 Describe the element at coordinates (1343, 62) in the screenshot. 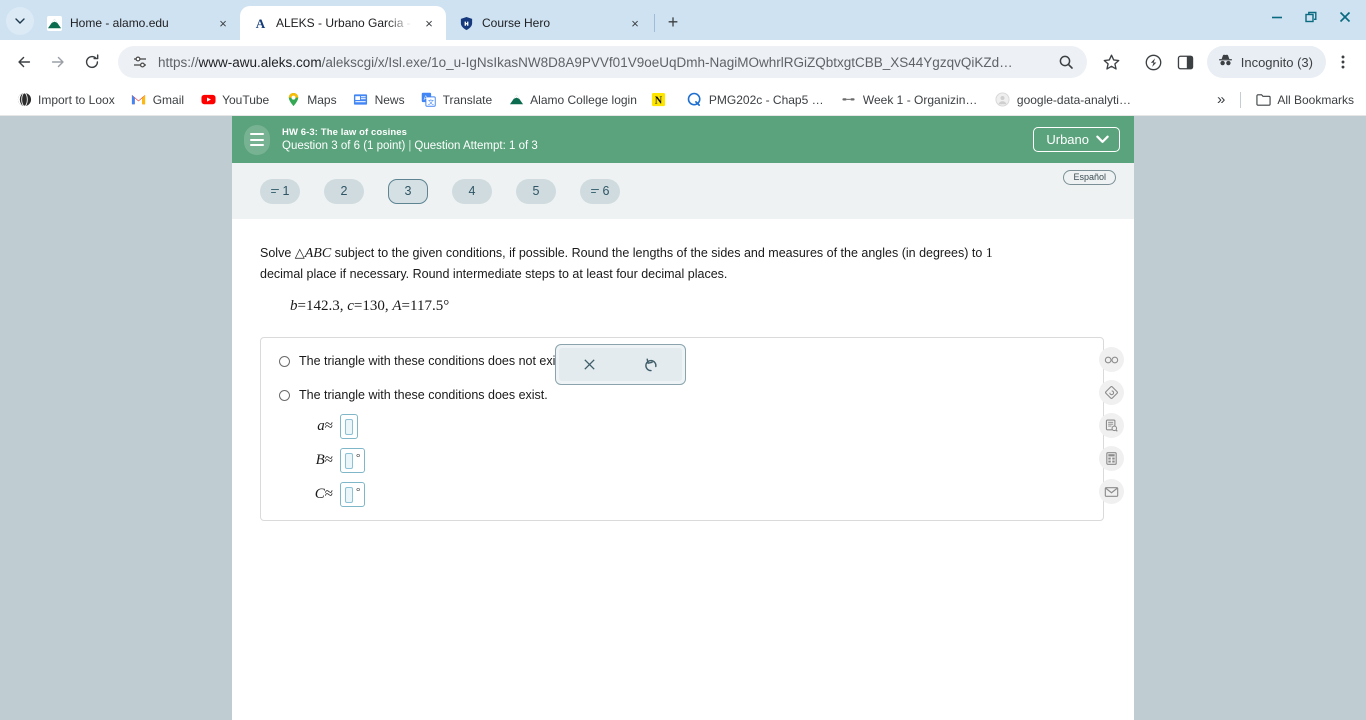

I see `three-dot-menu-icon` at that location.